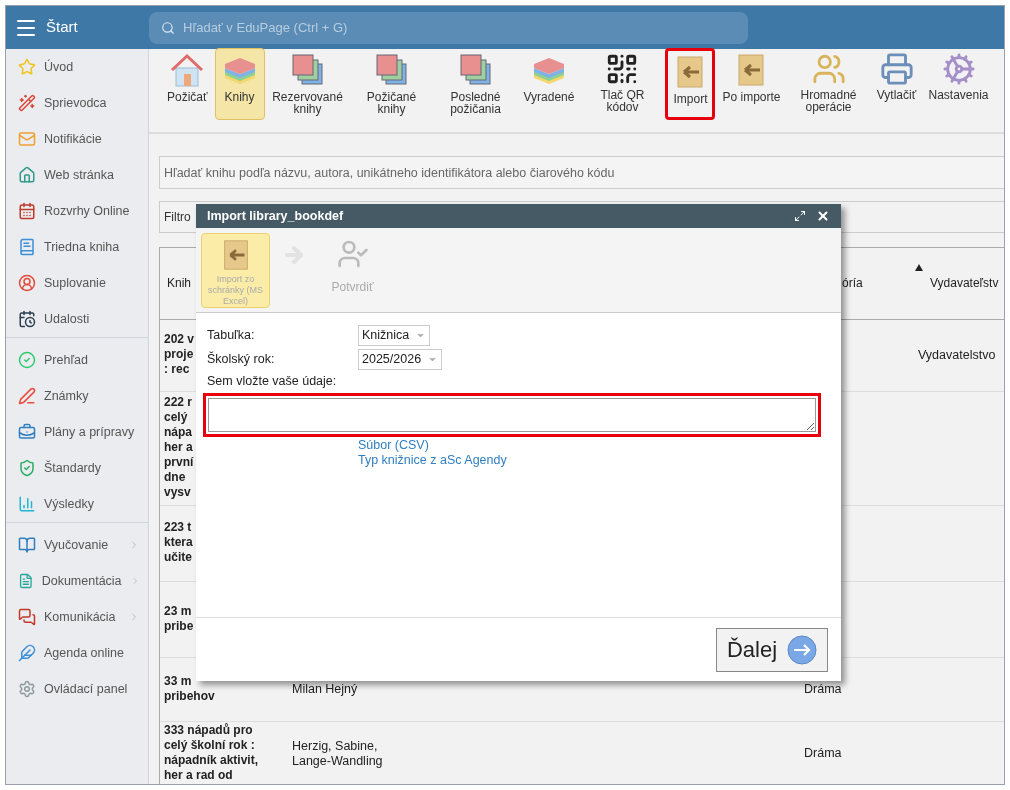  What do you see at coordinates (77, 432) in the screenshot?
I see `sidebar-item: Plány a prípravy` at bounding box center [77, 432].